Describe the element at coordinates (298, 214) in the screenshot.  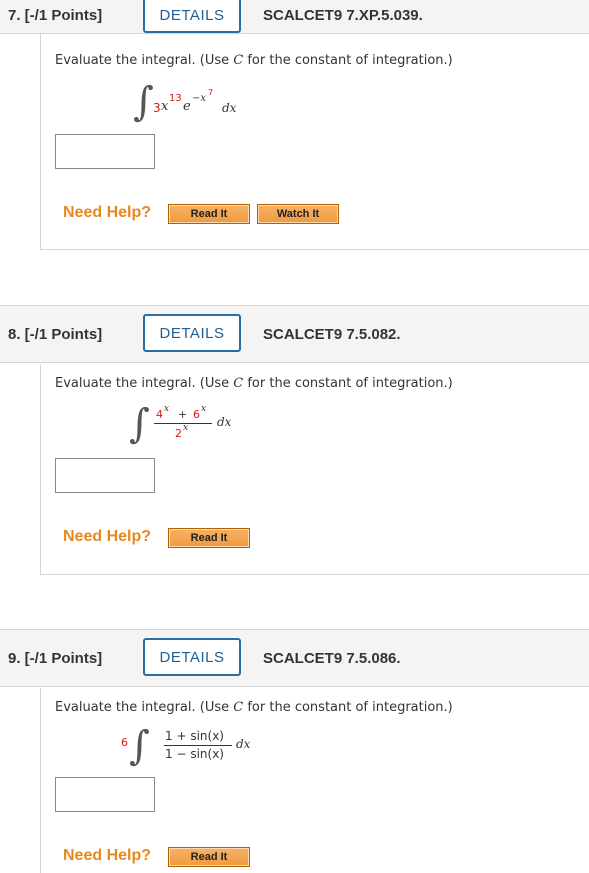
I see `watch-it-button: Watch It` at that location.